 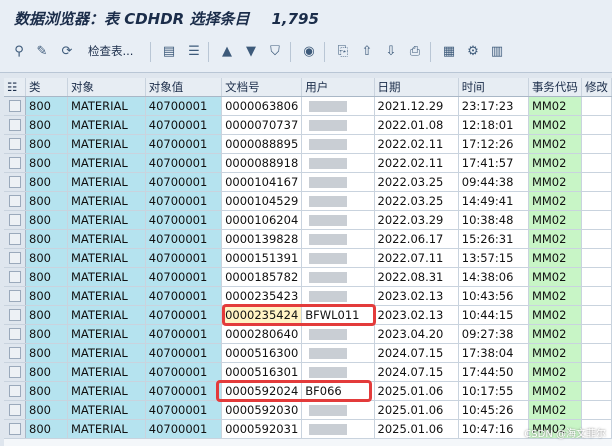 What do you see at coordinates (416, 239) in the screenshot?
I see `cell-date: 2022.06.17` at bounding box center [416, 239].